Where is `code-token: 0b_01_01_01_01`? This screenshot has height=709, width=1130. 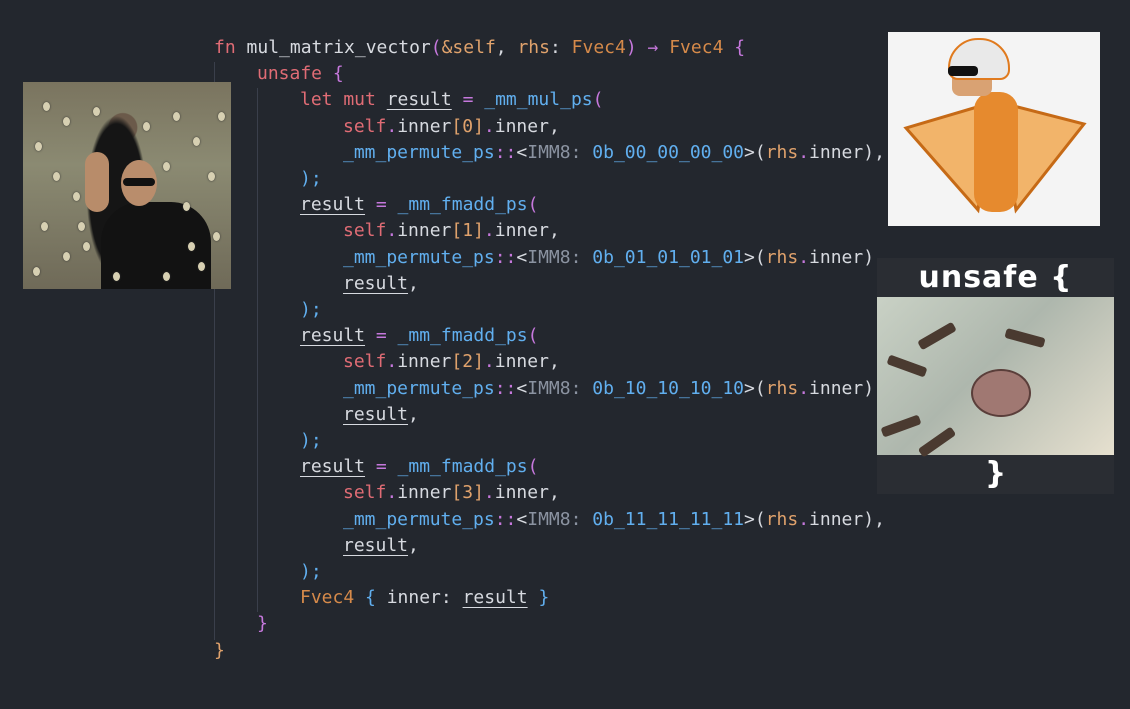
code-token: 0b_01_01_01_01 is located at coordinates (668, 257).